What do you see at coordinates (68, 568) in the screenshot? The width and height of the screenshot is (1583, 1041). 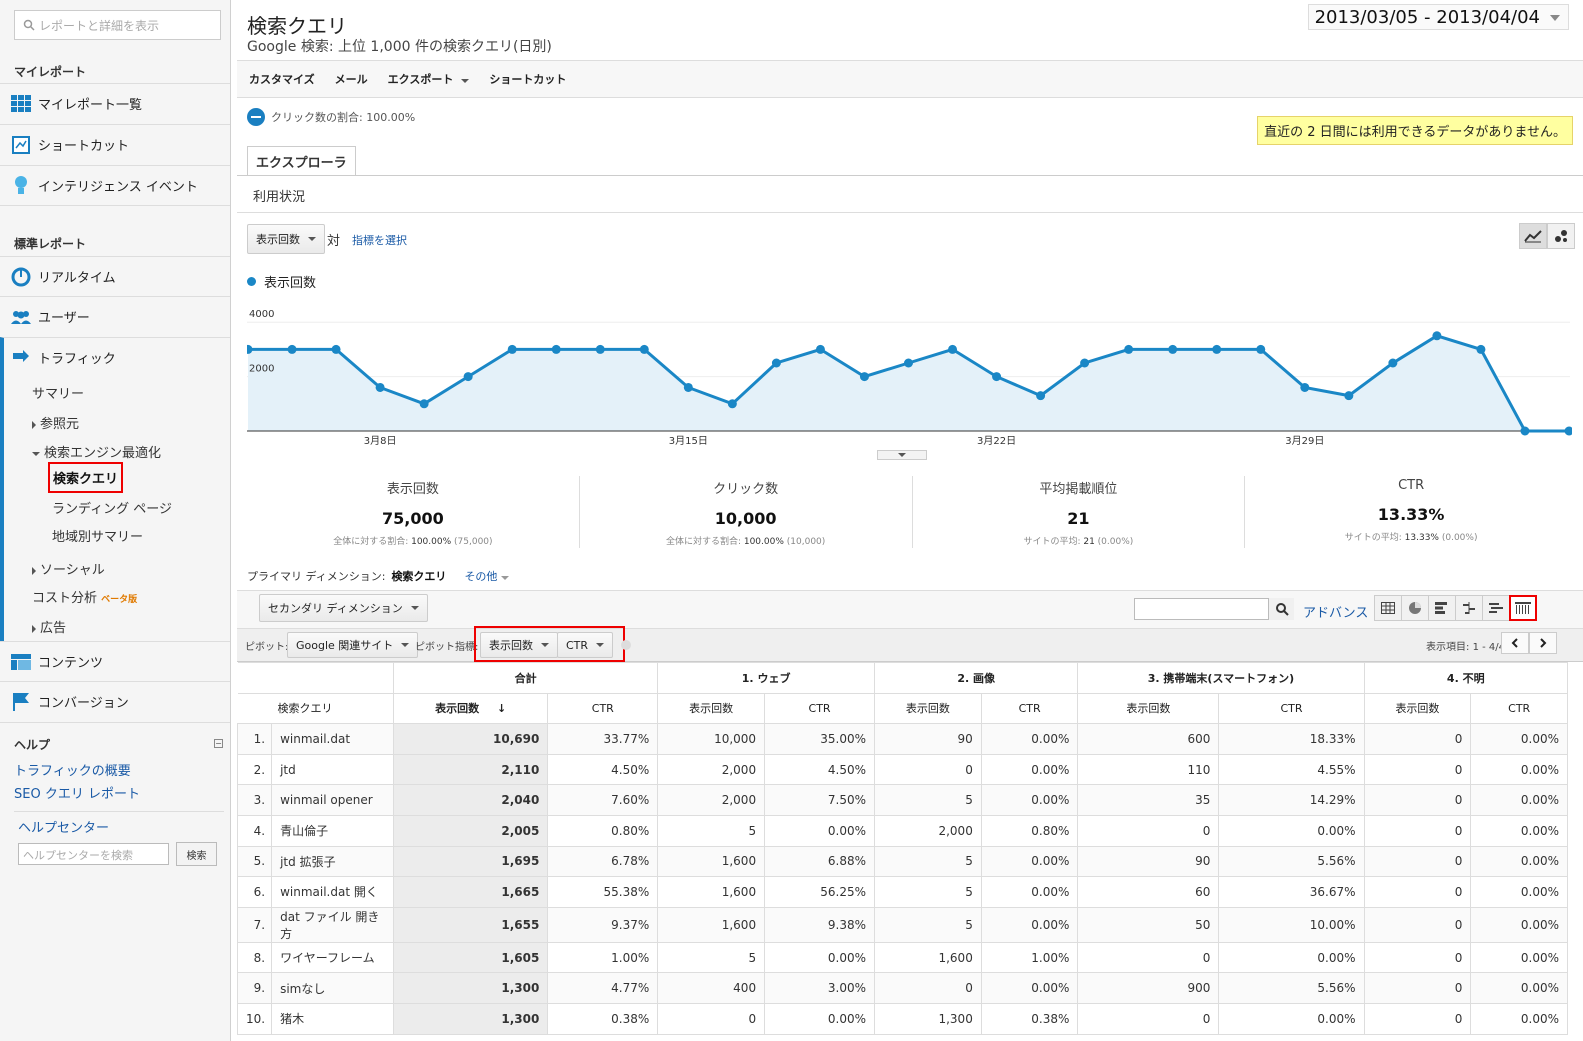 I see `sidebar-sub-social: ソーシャル` at bounding box center [68, 568].